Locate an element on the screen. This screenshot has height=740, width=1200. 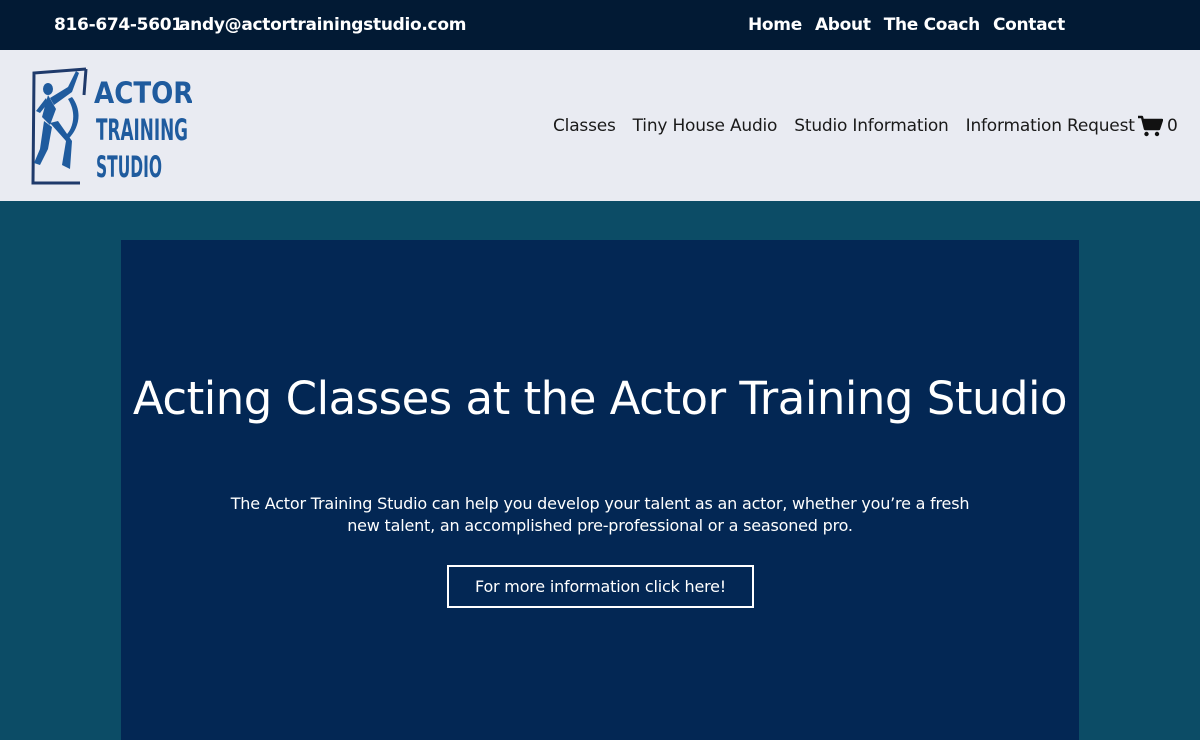
top-nav: Home About The Coach Contact is located at coordinates (906, 25).